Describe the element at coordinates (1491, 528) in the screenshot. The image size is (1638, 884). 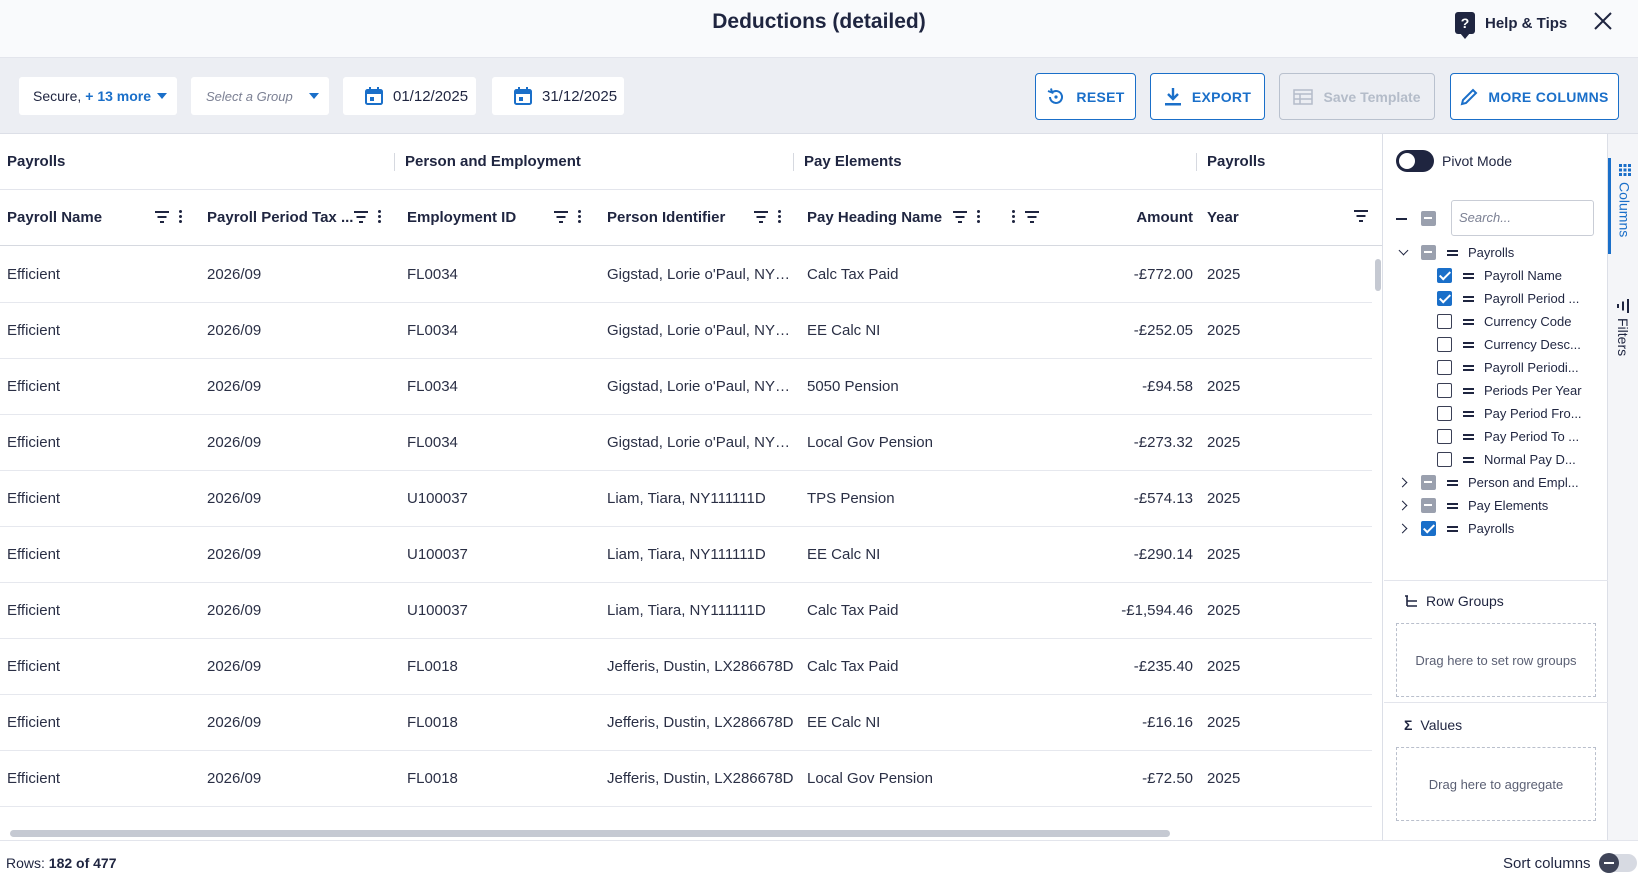
I see `column-item-label: Payrolls` at that location.